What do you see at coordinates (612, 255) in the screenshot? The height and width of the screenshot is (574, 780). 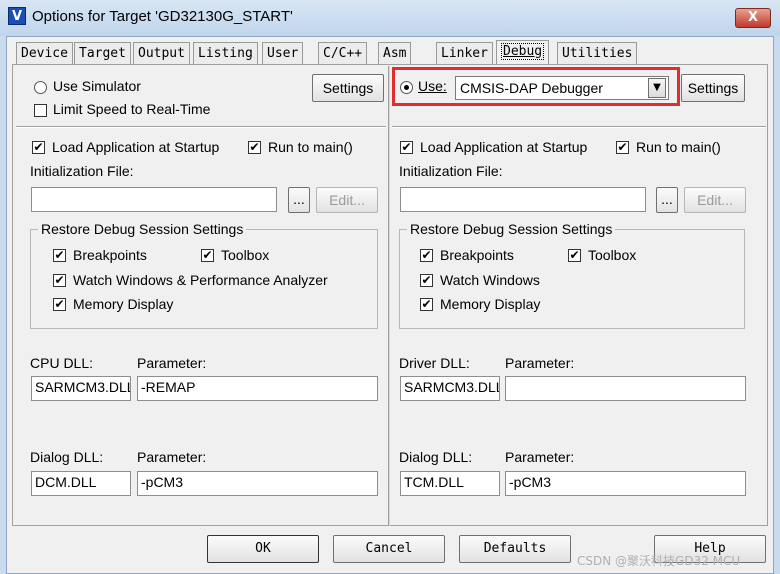 I see `right-toolbox-label: Toolbox` at bounding box center [612, 255].